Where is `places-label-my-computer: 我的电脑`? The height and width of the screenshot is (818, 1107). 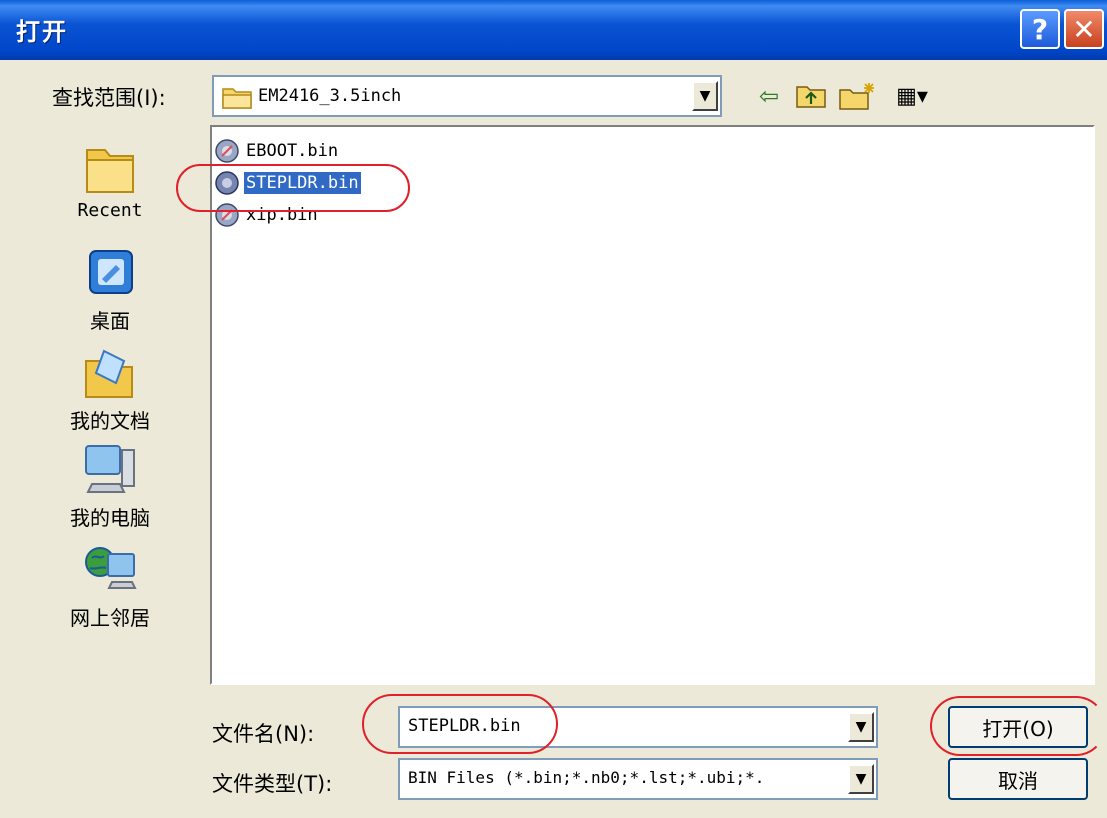 places-label-my-computer: 我的电脑 is located at coordinates (110, 518).